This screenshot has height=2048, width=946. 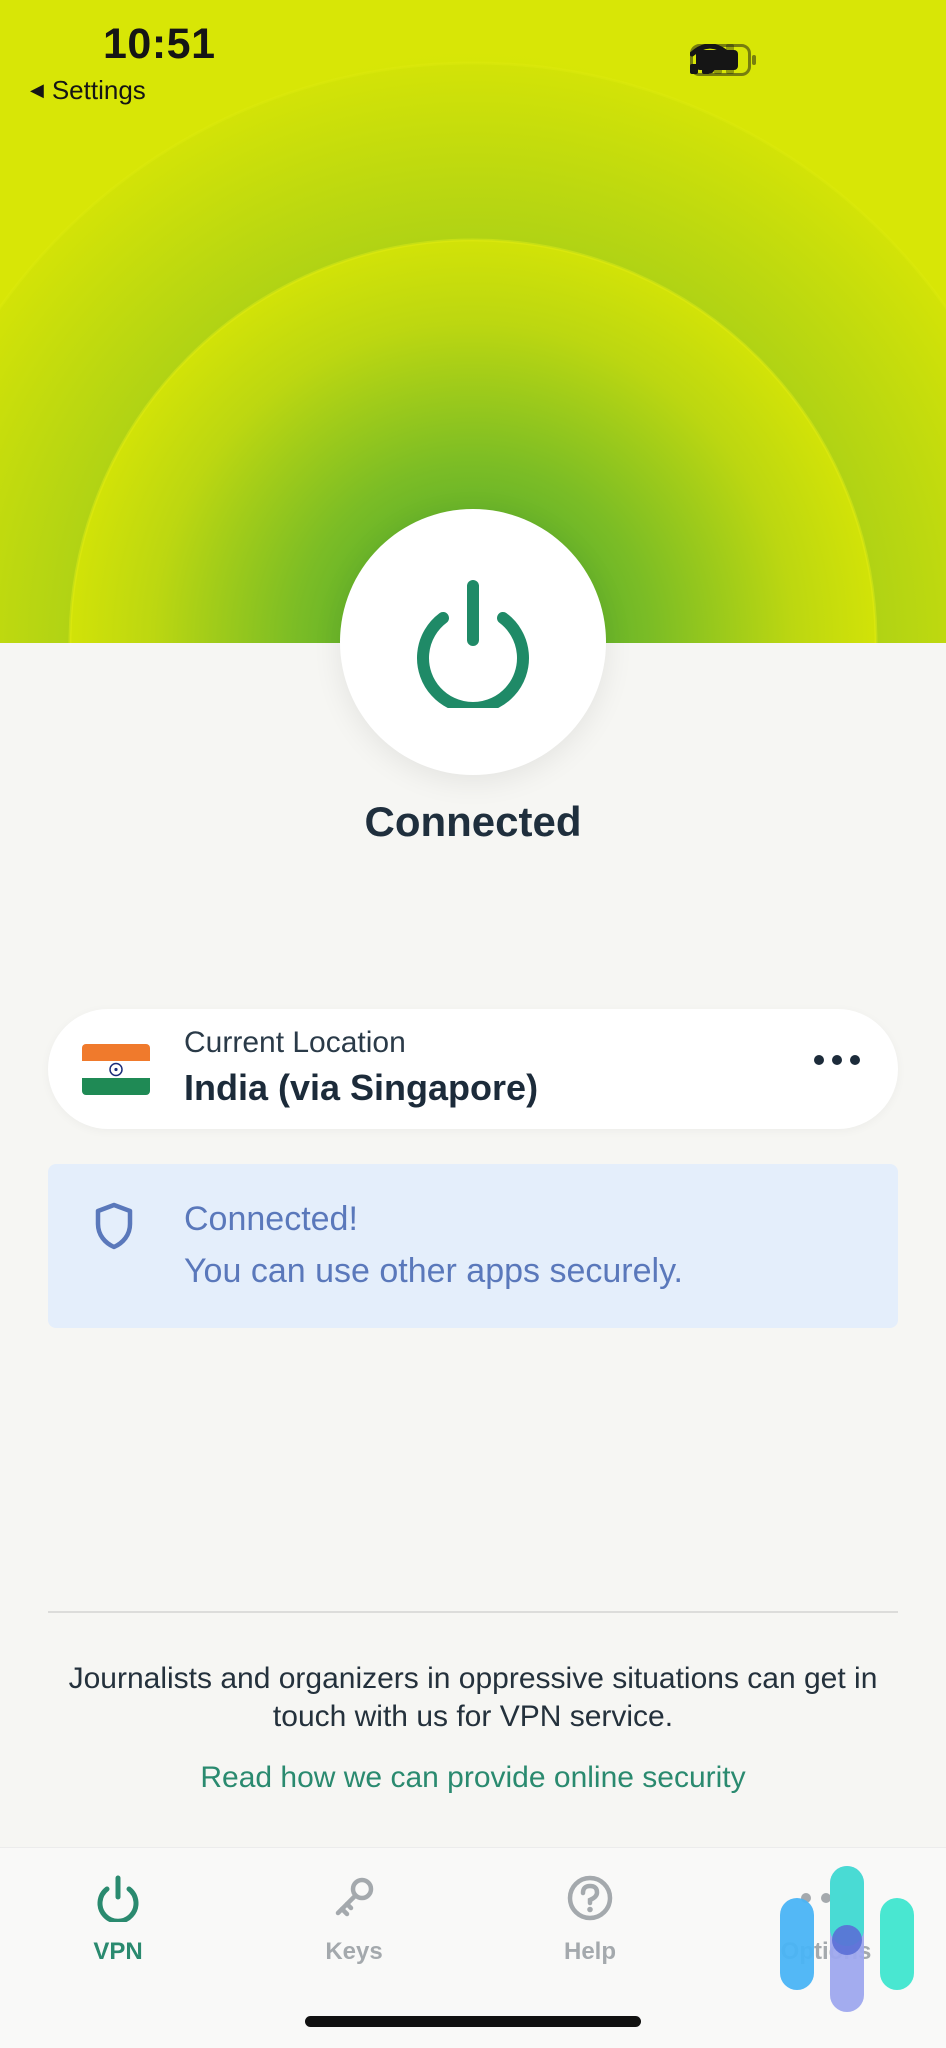 I want to click on india-flag-icon, so click(x=116, y=1069).